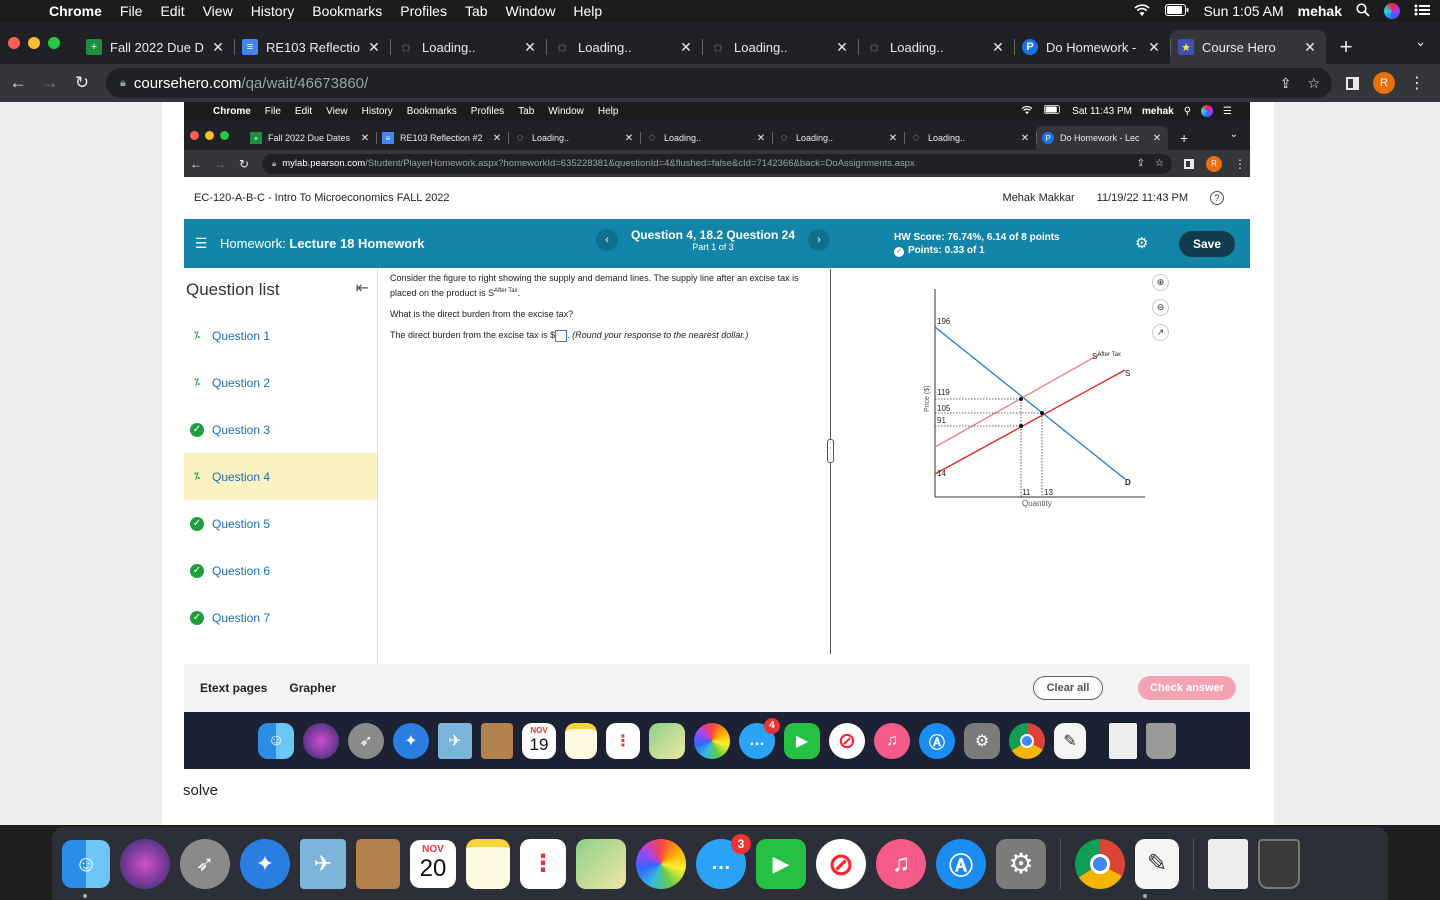 The image size is (1440, 900). What do you see at coordinates (719, 83) in the screenshot?
I see `address-bar: 🔒︎ coursehero.com/qa/wait/46673860/ ⇪ ☆` at bounding box center [719, 83].